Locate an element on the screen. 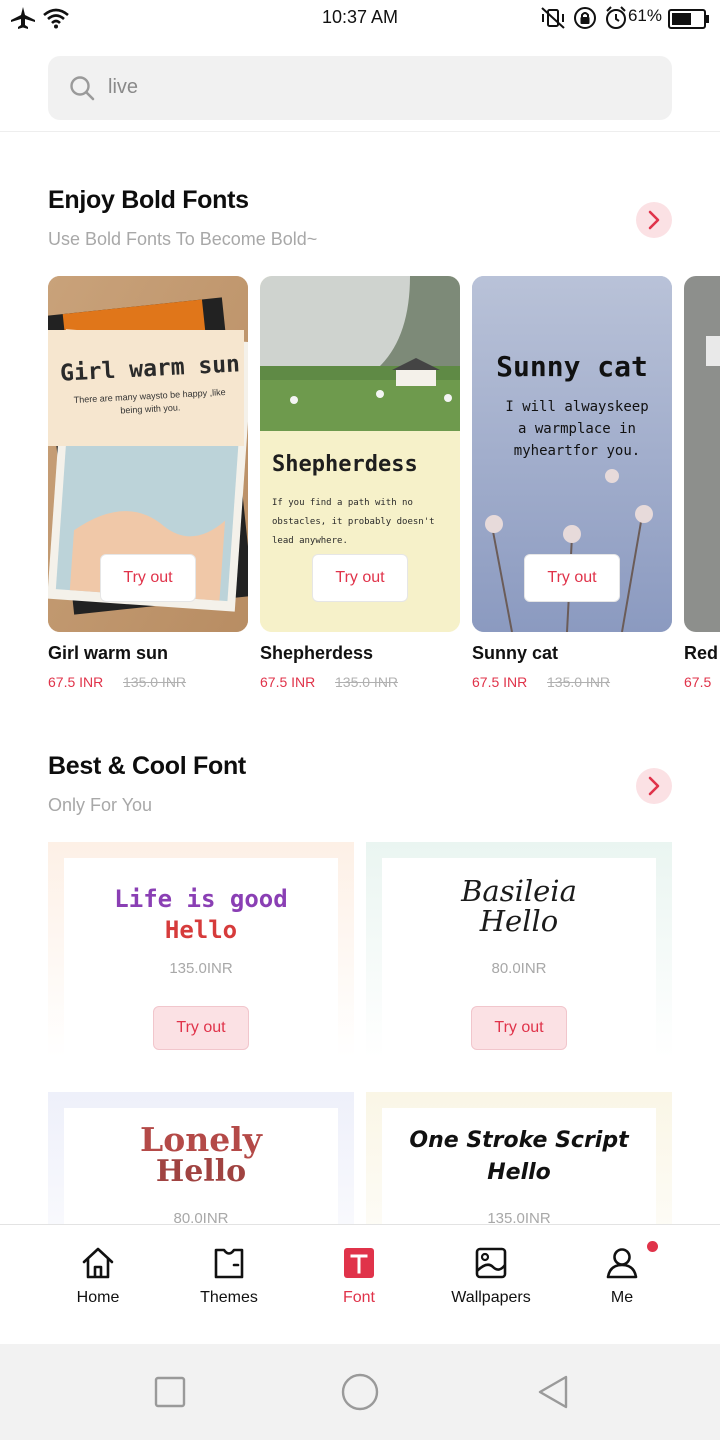 The width and height of the screenshot is (720, 1440). more-cool-fonts-button is located at coordinates (654, 786).